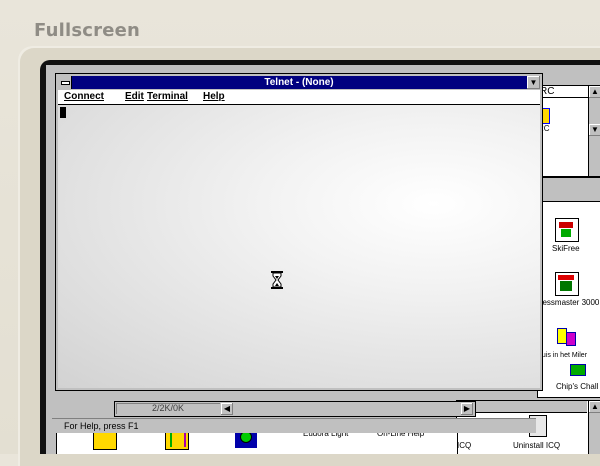 This screenshot has width=600, height=466. I want to click on hourglass-icon, so click(277, 280).